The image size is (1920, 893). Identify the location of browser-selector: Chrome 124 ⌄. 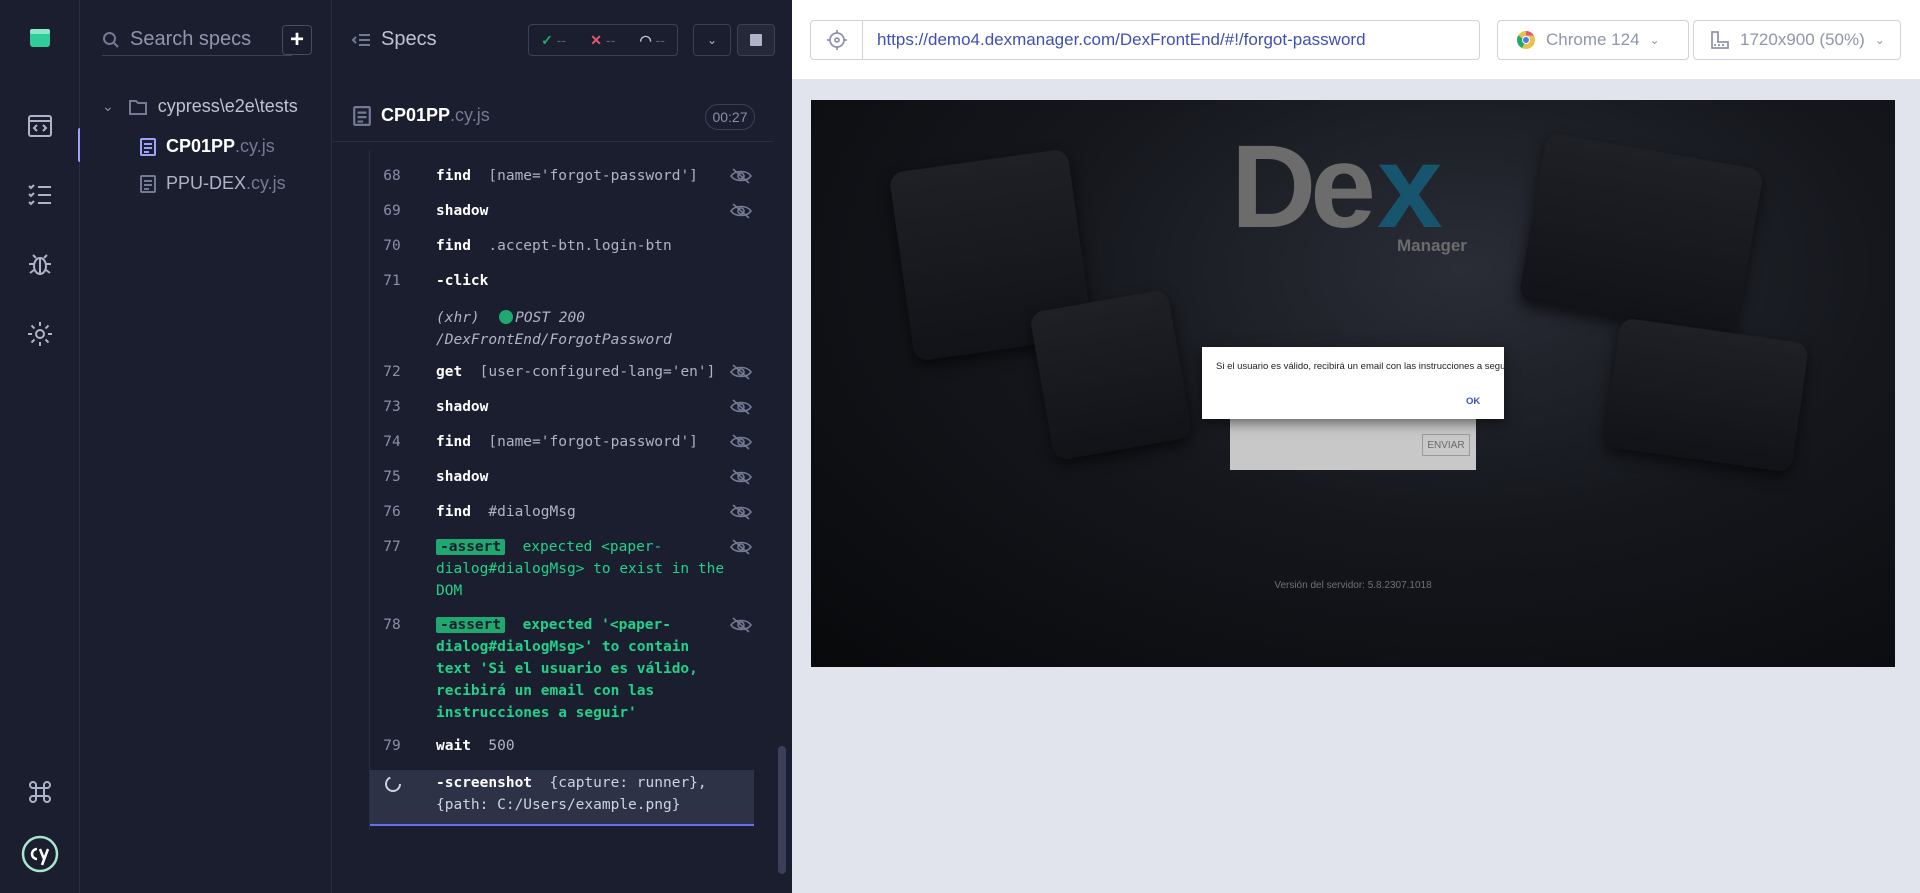
(1593, 40).